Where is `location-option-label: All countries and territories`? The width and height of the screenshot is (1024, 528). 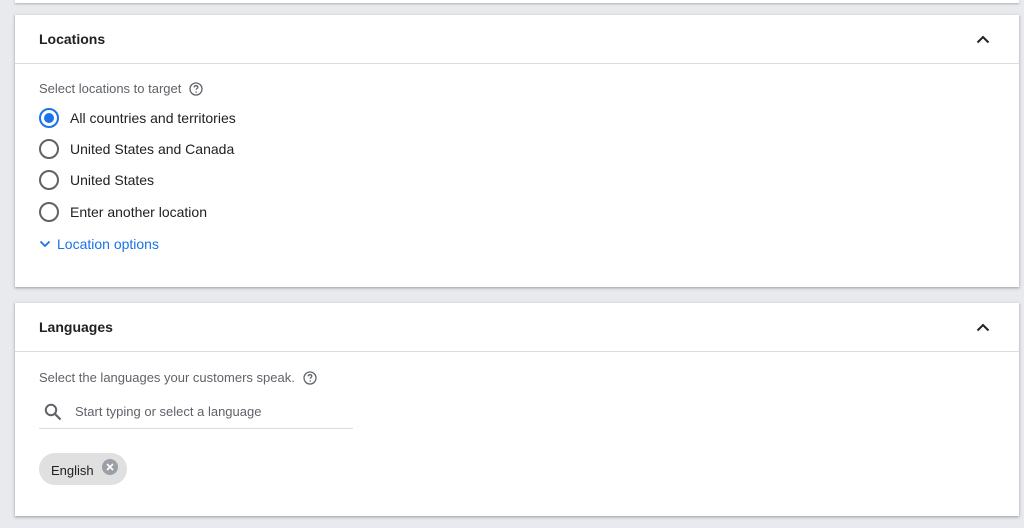 location-option-label: All countries and territories is located at coordinates (153, 117).